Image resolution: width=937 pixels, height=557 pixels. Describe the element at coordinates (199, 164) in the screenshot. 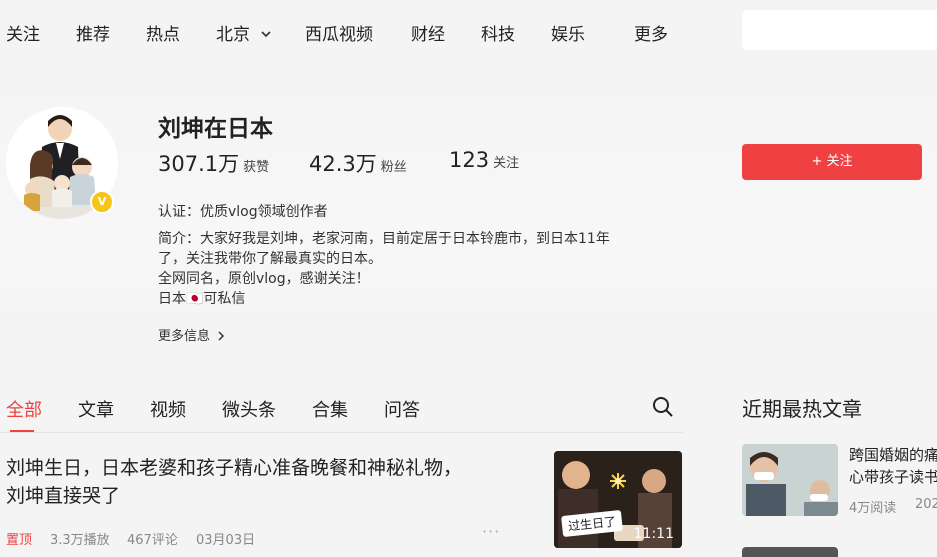

I see `likes-count: 307.1万` at that location.